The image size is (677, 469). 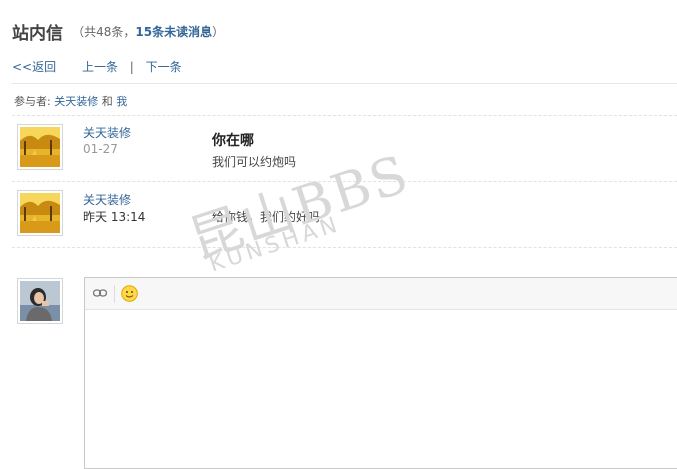 I want to click on message-time: 01-27, so click(x=100, y=149).